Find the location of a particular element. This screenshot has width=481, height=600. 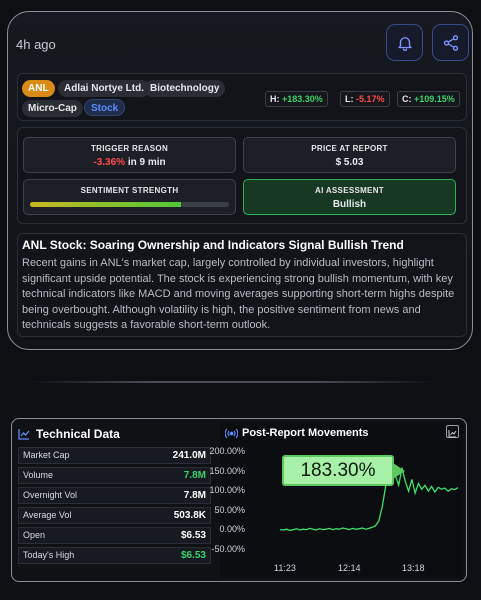

chart-line-icon is located at coordinates (24, 434).